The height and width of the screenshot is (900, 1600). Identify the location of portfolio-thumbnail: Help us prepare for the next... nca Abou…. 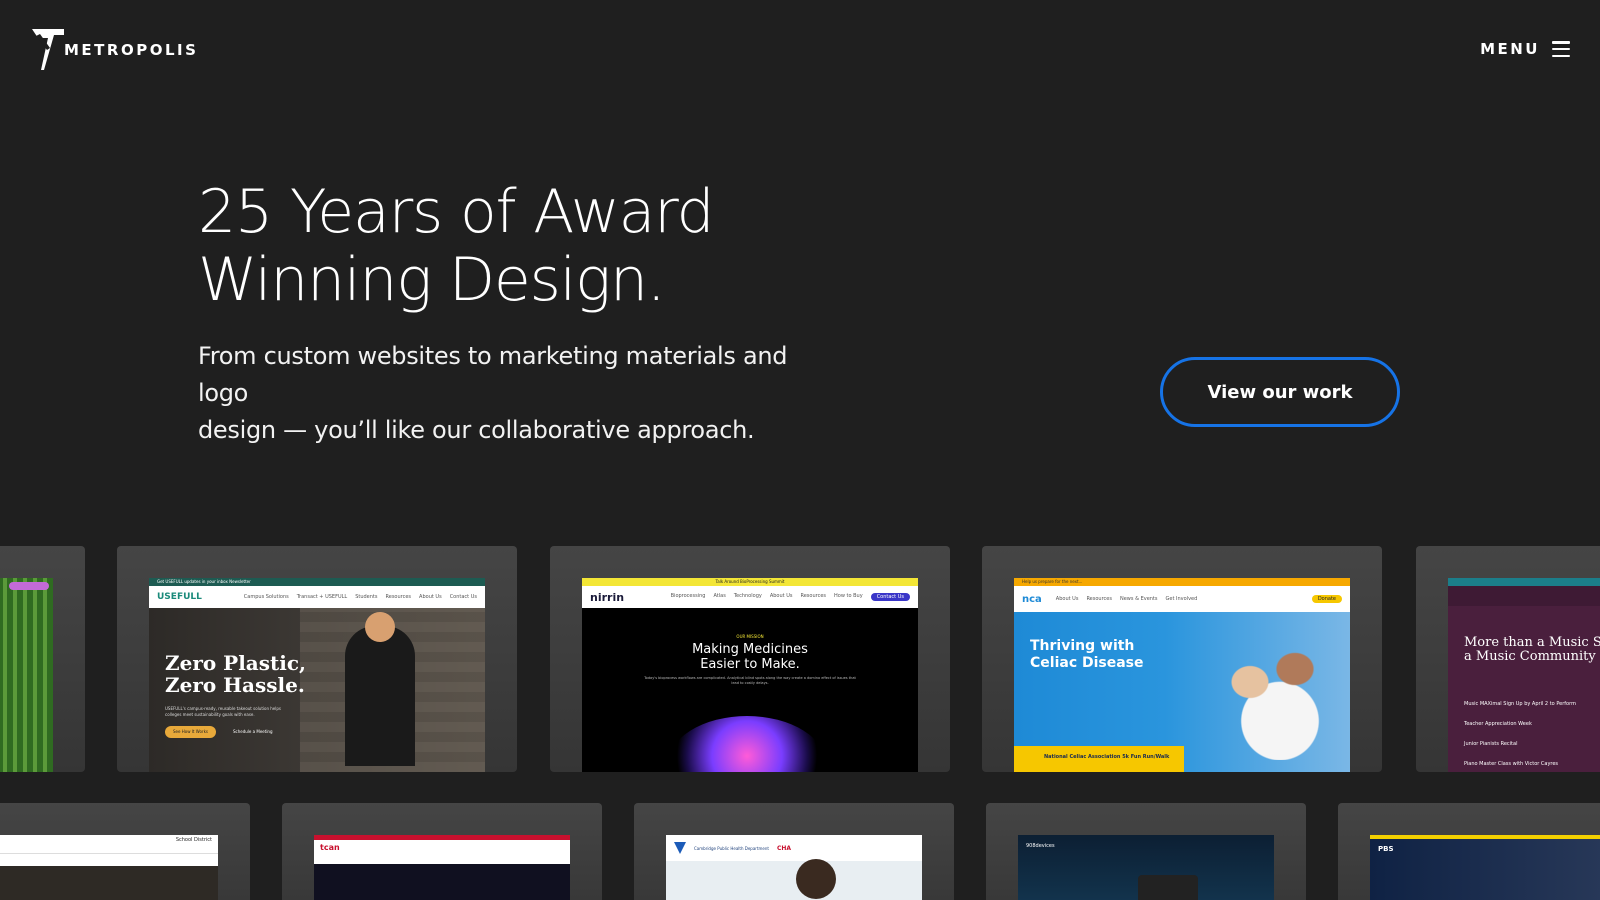
(1182, 675).